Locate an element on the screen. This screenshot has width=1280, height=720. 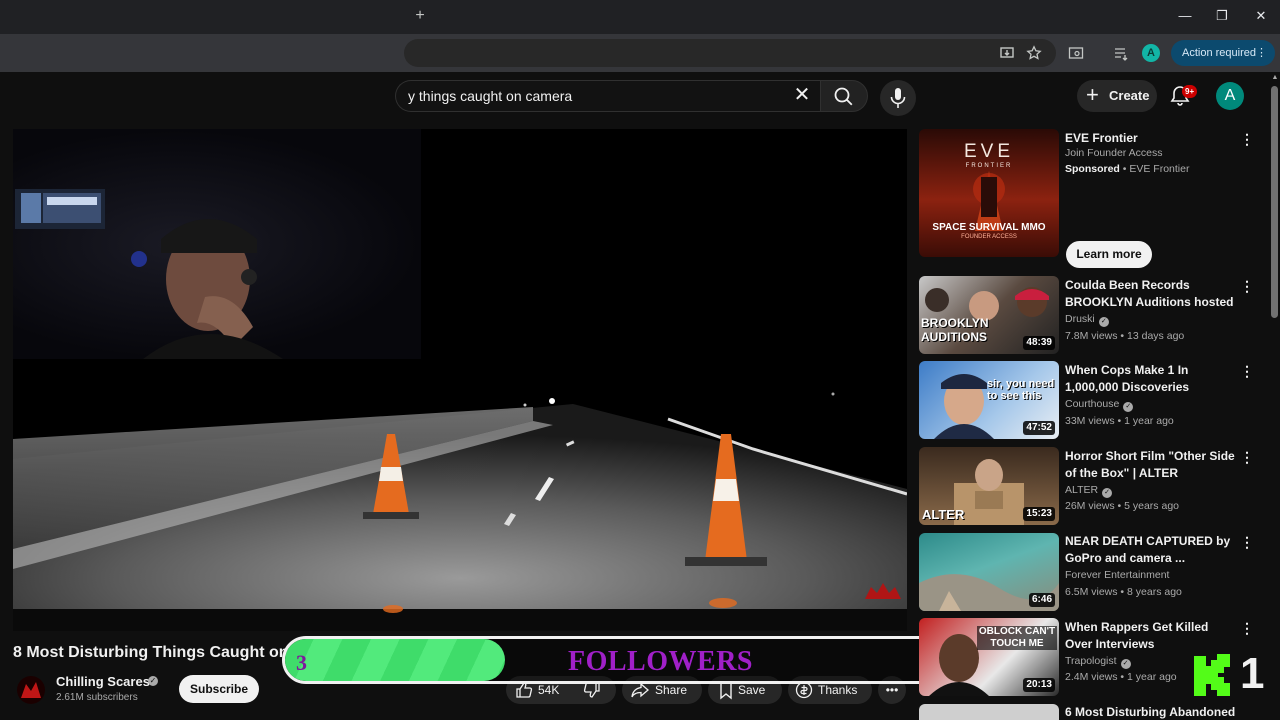
close-window-button: ✕ is located at coordinates (1261, 16).